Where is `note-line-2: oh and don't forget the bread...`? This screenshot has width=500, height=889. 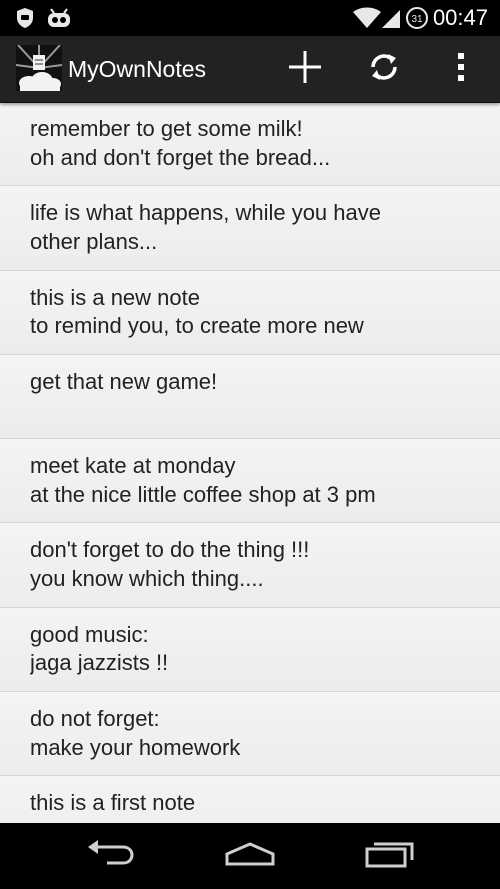
note-line-2: oh and don't forget the bread... is located at coordinates (180, 157).